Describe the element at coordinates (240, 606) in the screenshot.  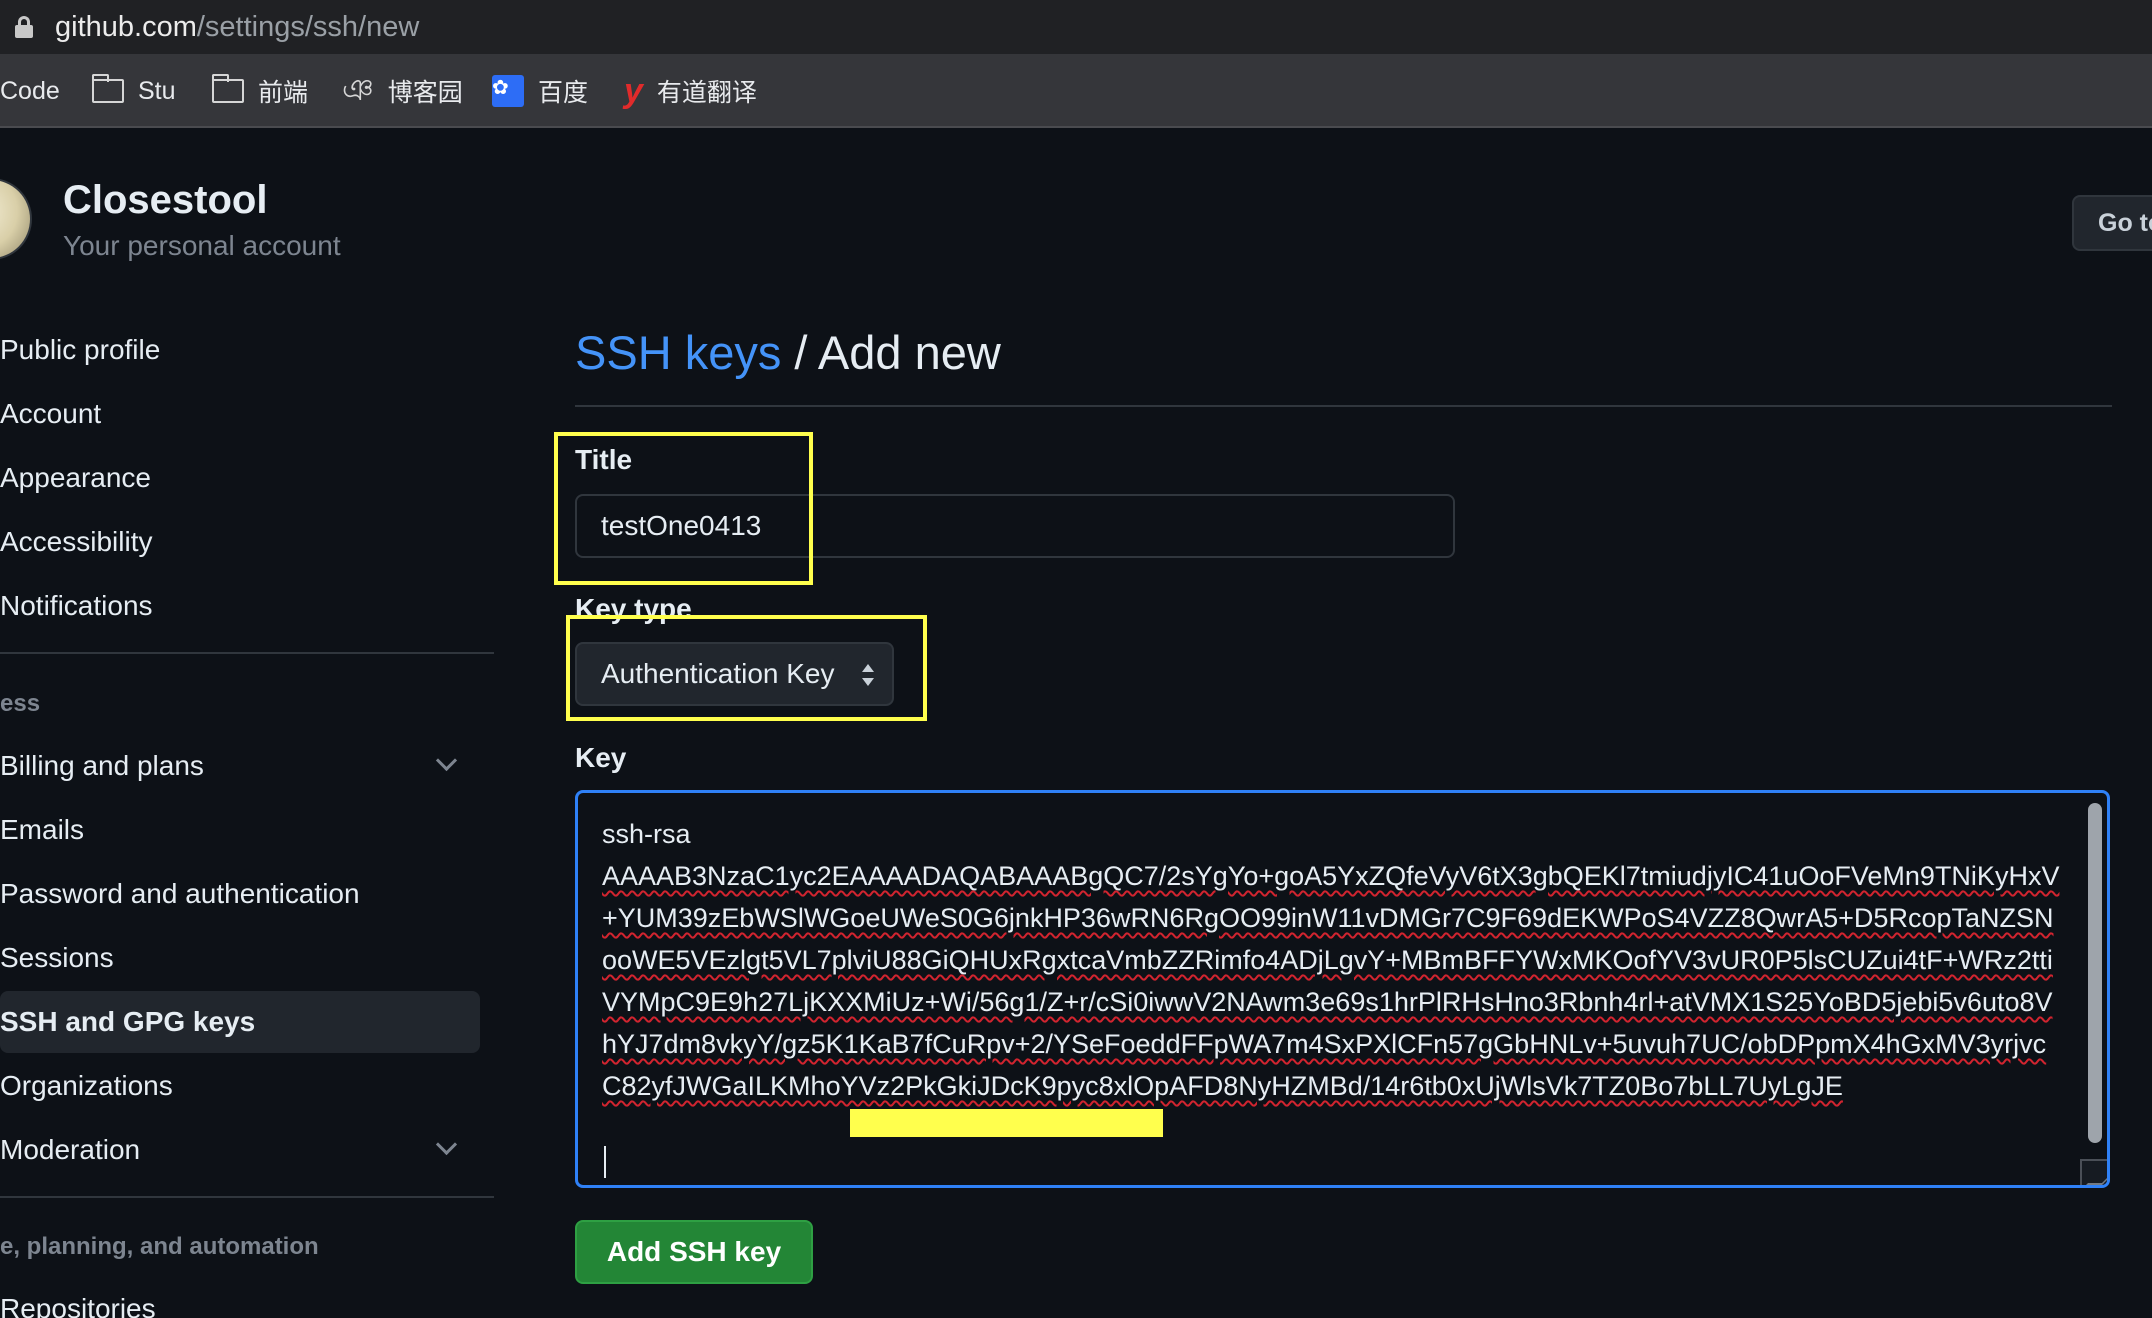
I see `sidebar-item-notifications: Notifications` at that location.